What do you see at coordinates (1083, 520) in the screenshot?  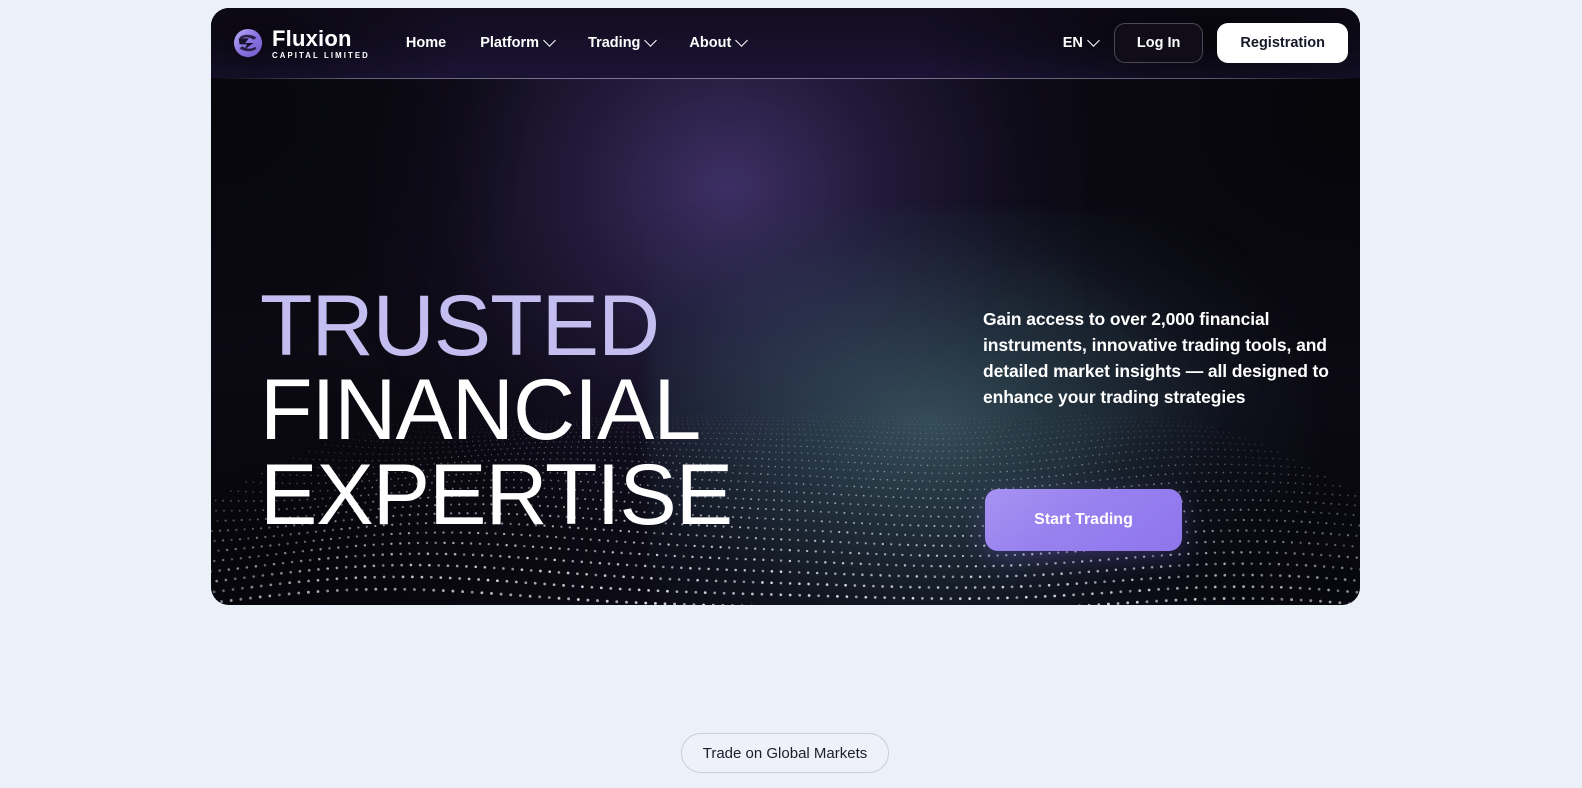 I see `start-trading-button: Start Trading` at bounding box center [1083, 520].